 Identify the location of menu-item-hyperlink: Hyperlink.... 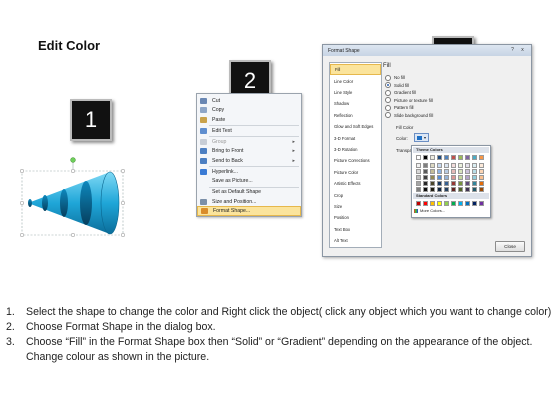
(249, 172).